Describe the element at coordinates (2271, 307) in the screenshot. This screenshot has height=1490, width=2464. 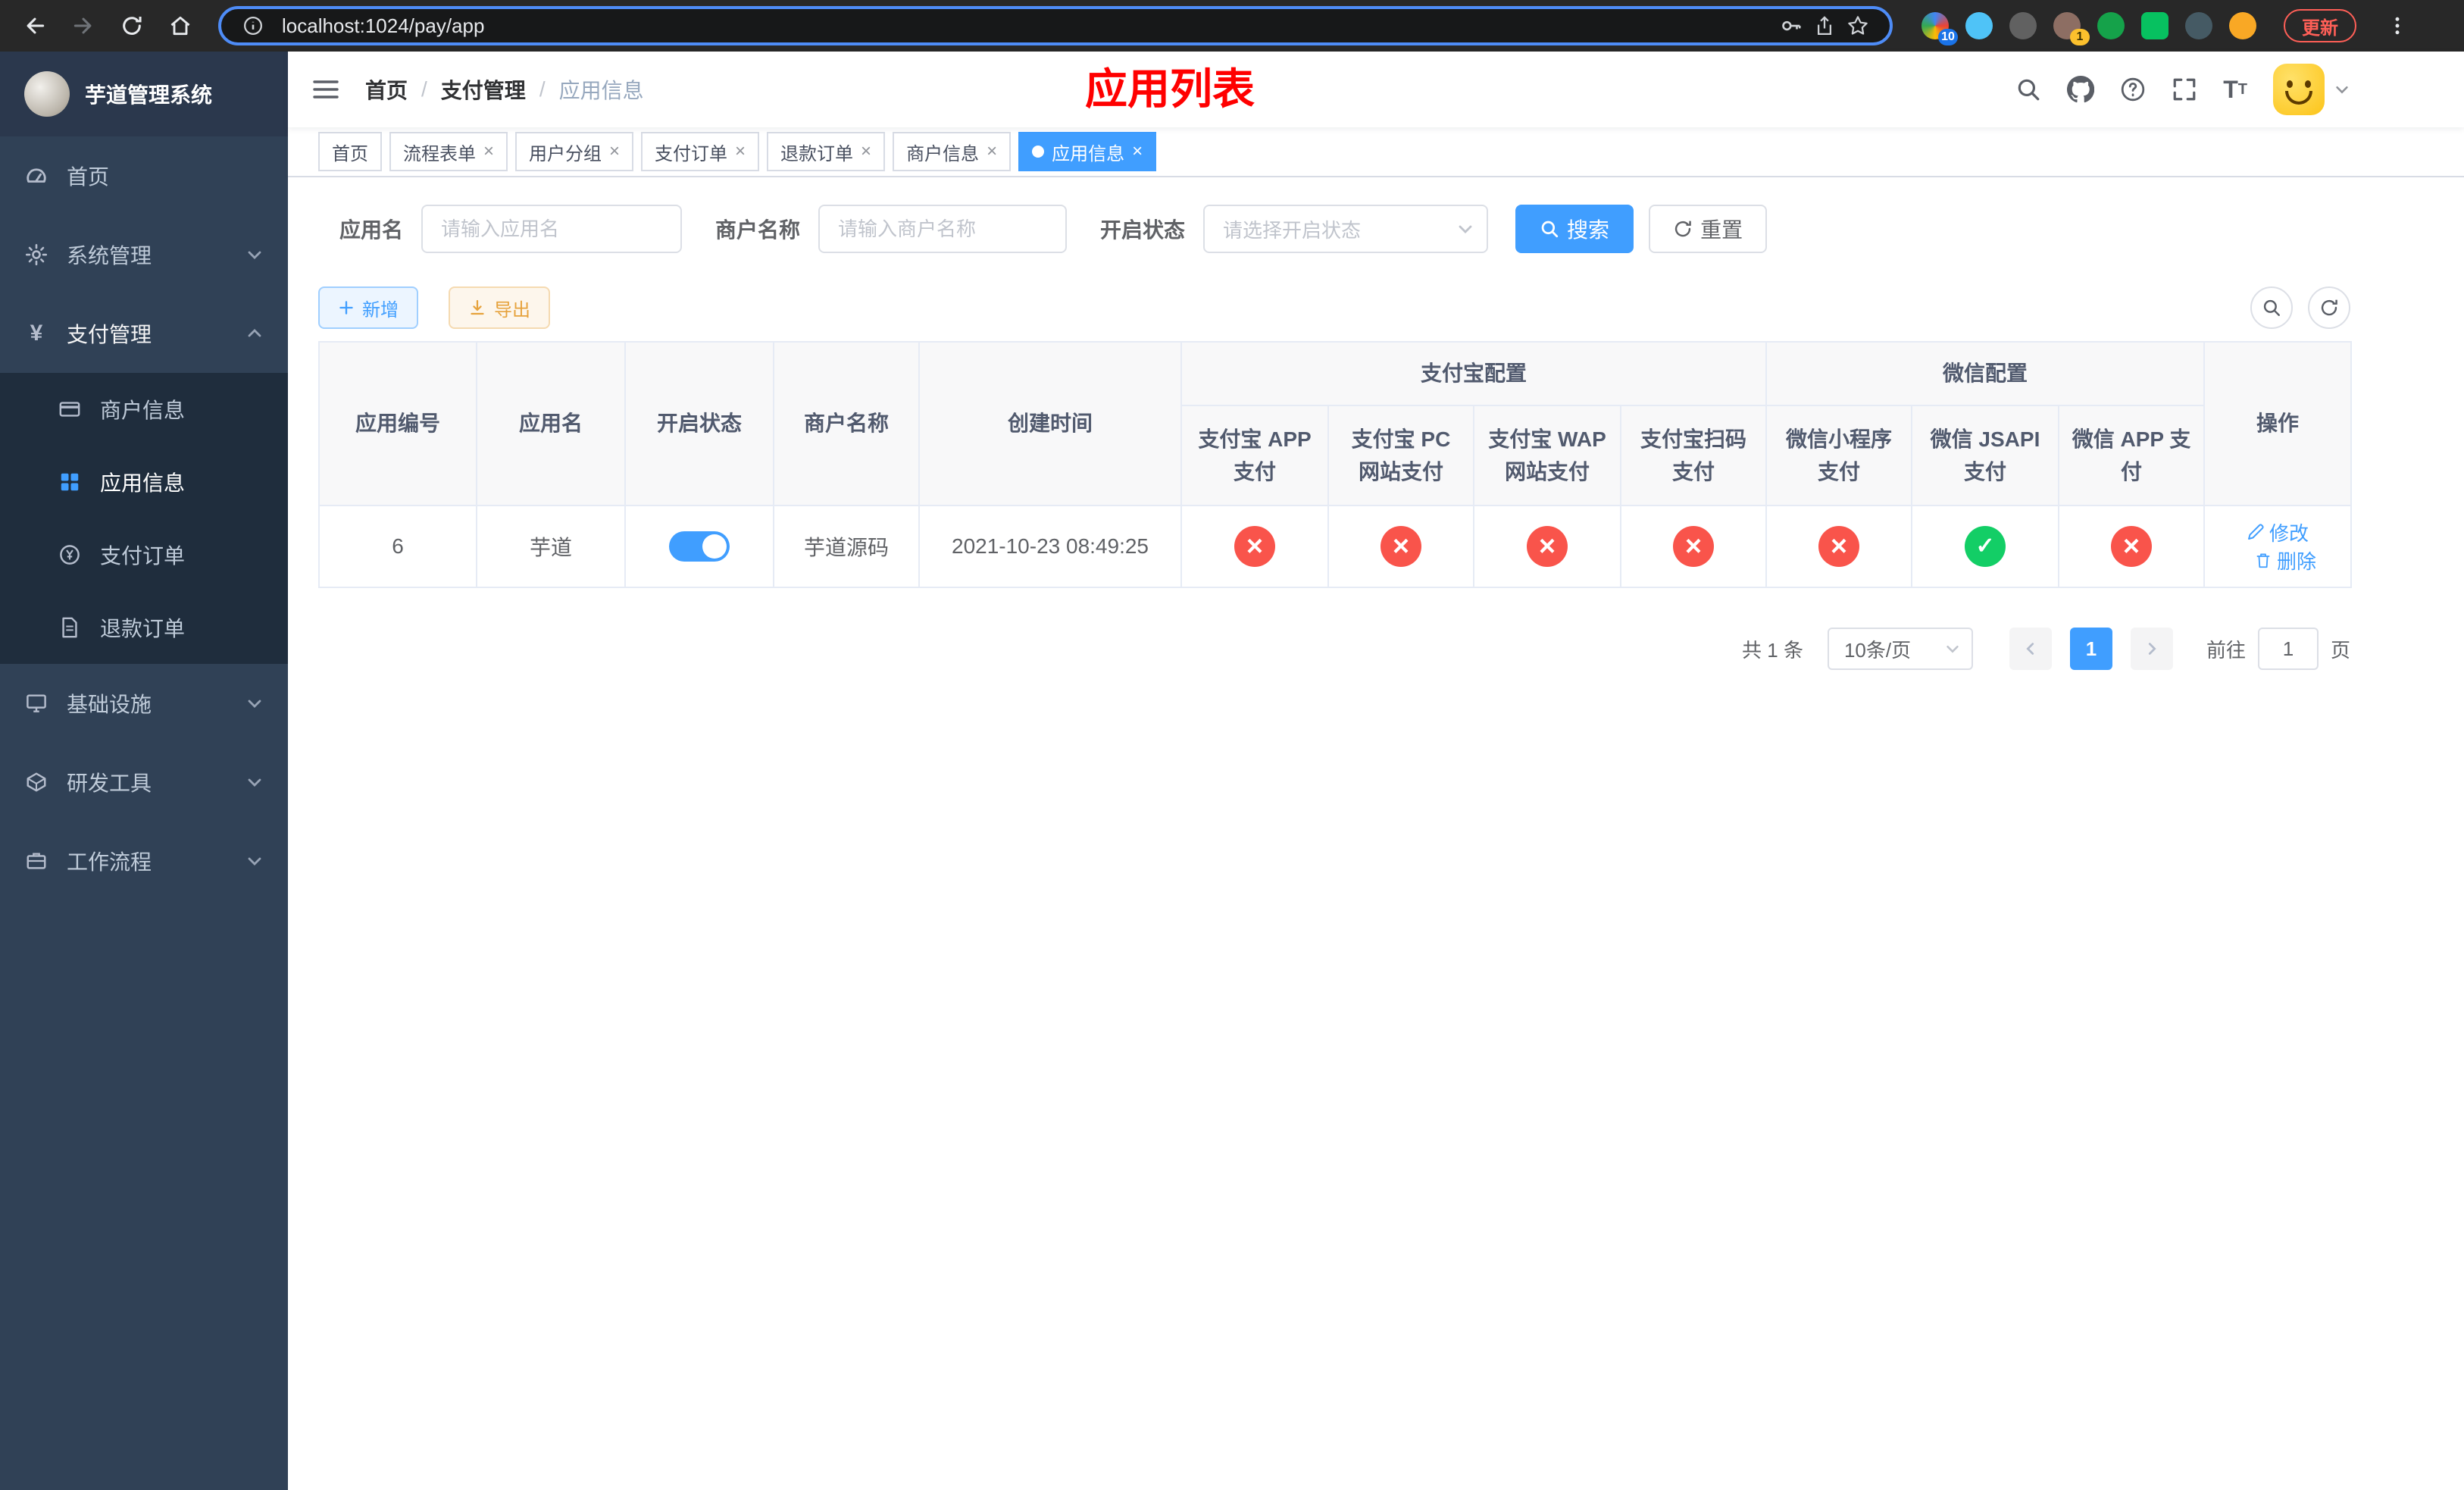
I see `toggle-search-button` at that location.